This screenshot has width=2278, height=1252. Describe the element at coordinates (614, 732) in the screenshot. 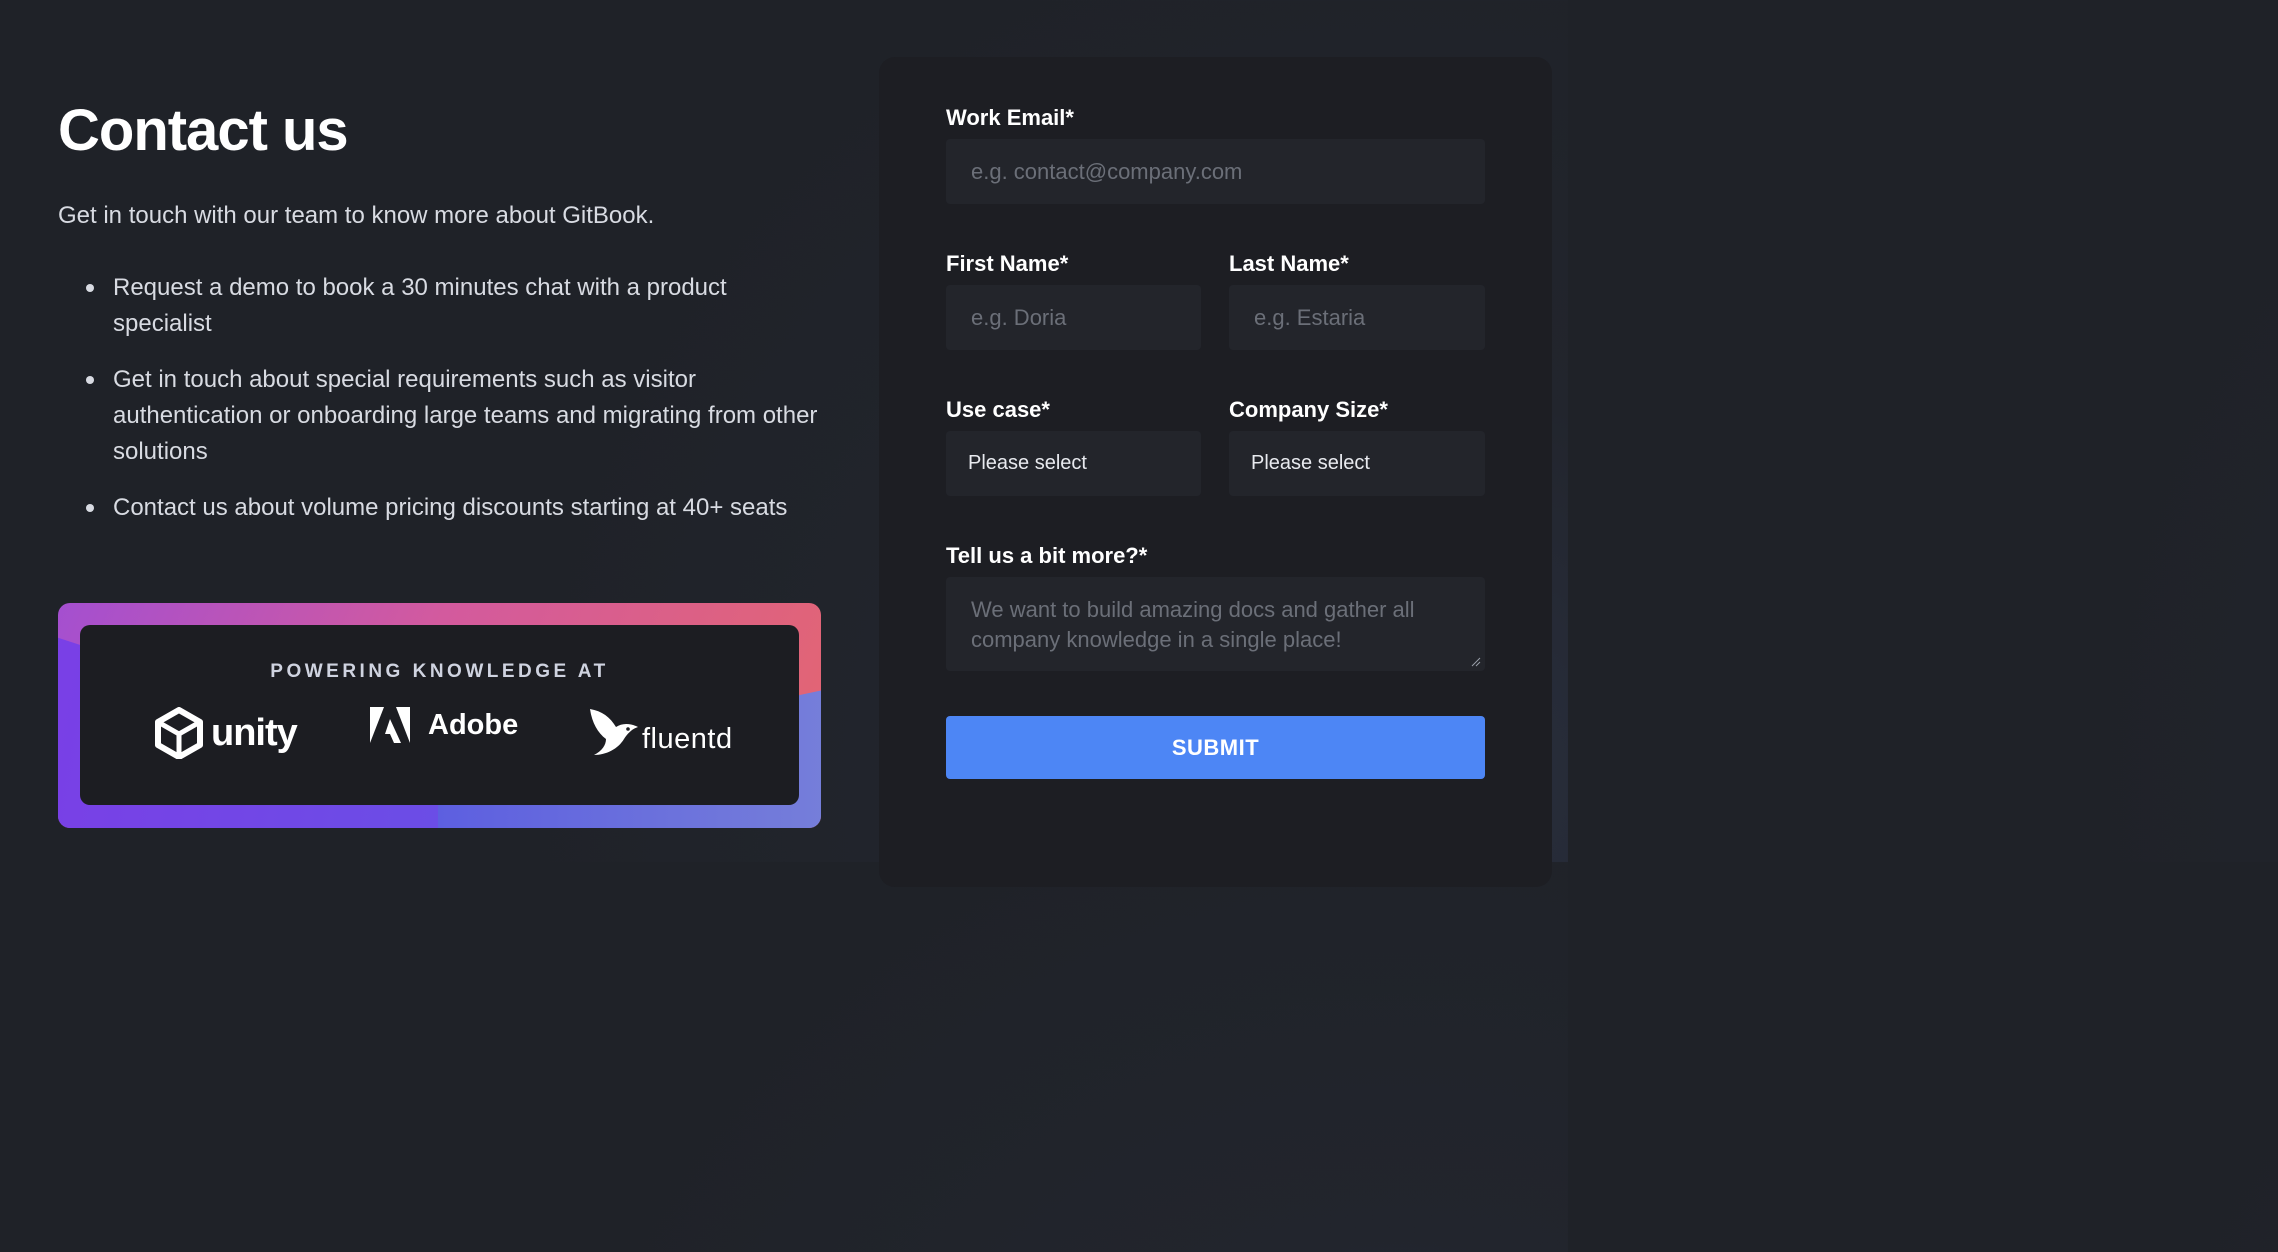

I see `bird-icon` at that location.